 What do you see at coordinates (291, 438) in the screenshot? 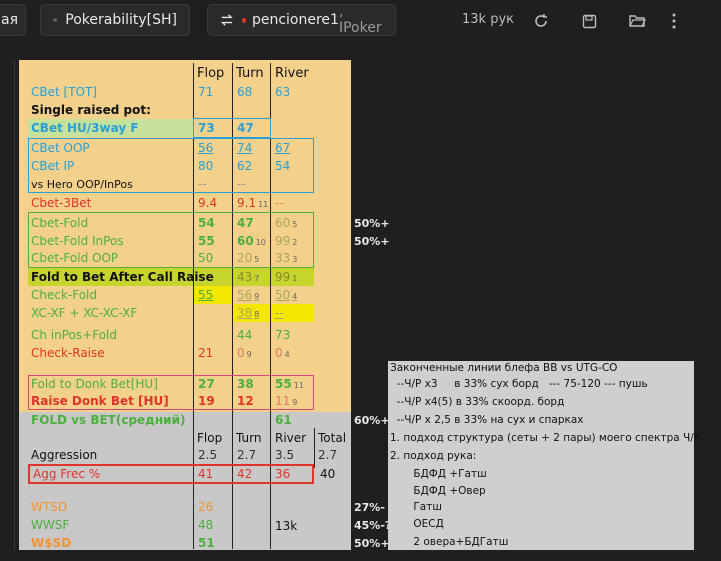
I see `header-river-2: River` at bounding box center [291, 438].